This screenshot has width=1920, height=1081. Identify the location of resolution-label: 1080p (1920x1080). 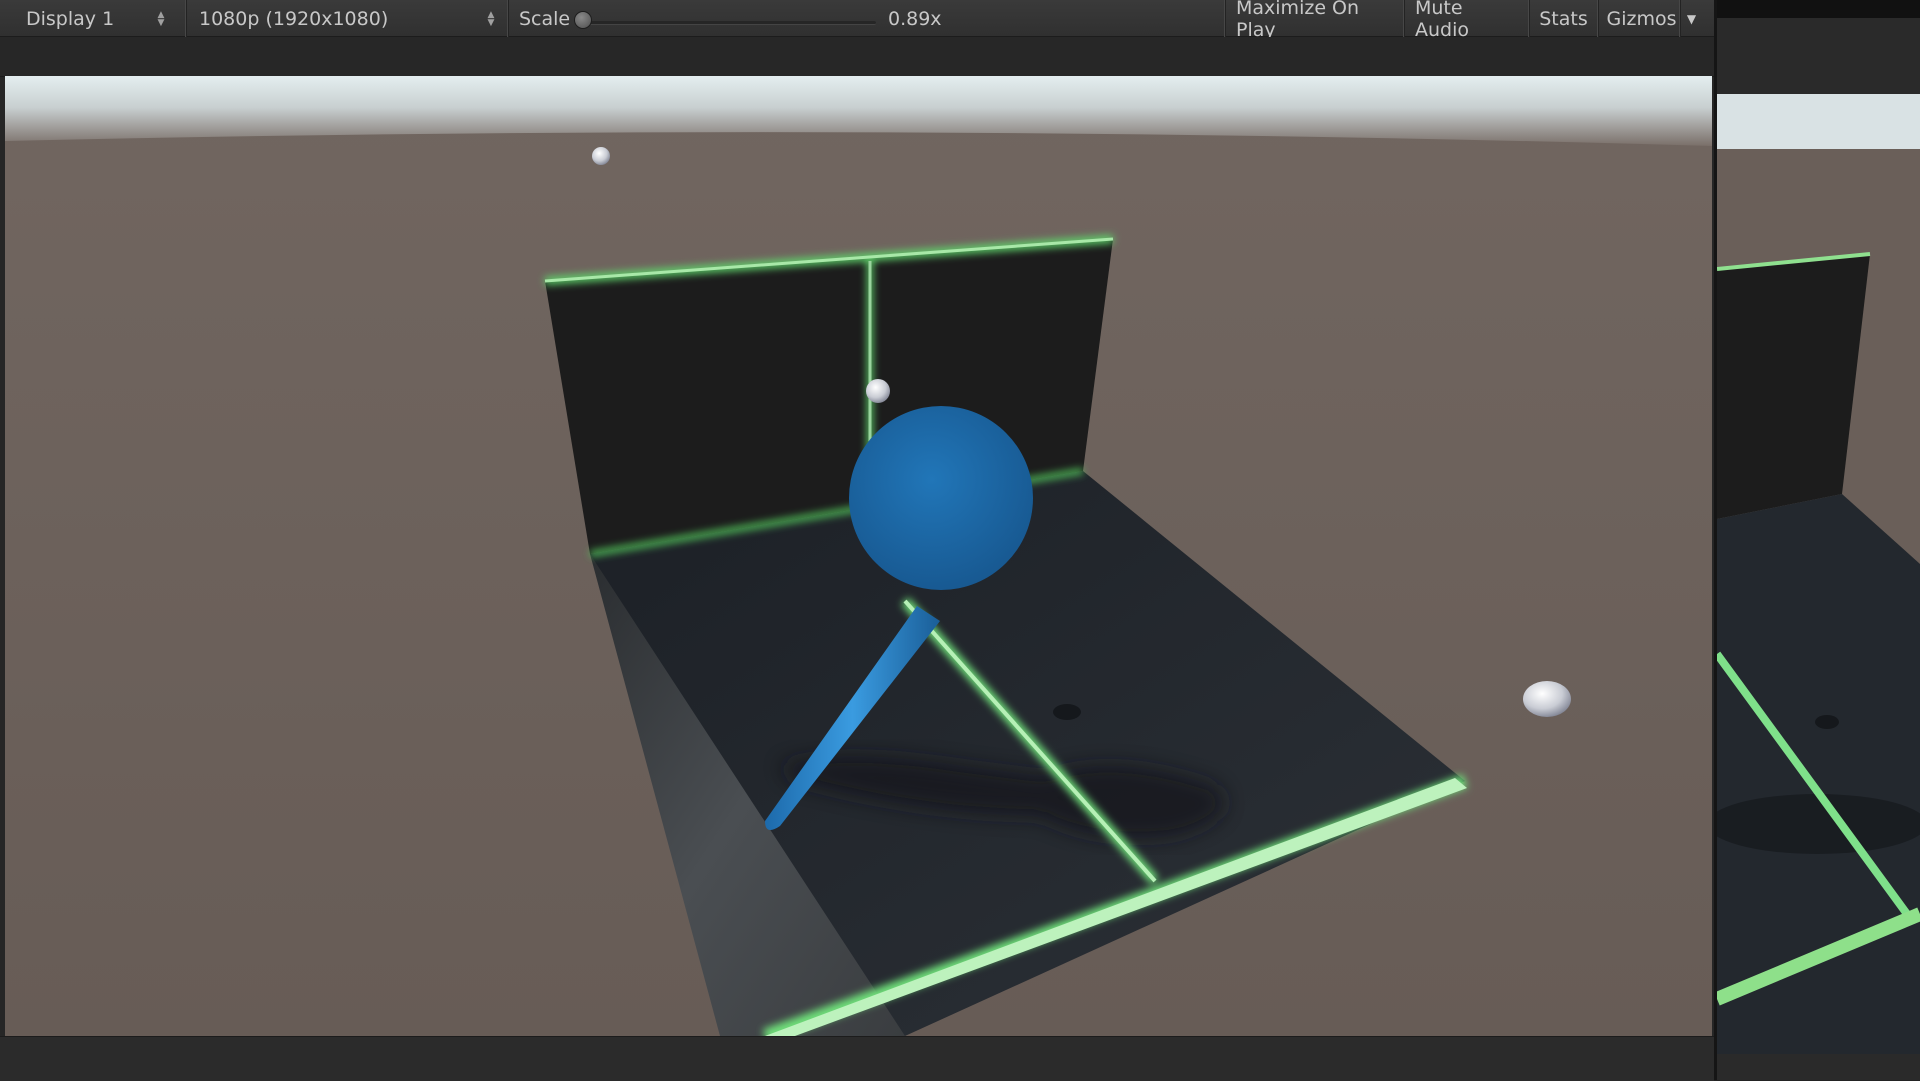
(294, 18).